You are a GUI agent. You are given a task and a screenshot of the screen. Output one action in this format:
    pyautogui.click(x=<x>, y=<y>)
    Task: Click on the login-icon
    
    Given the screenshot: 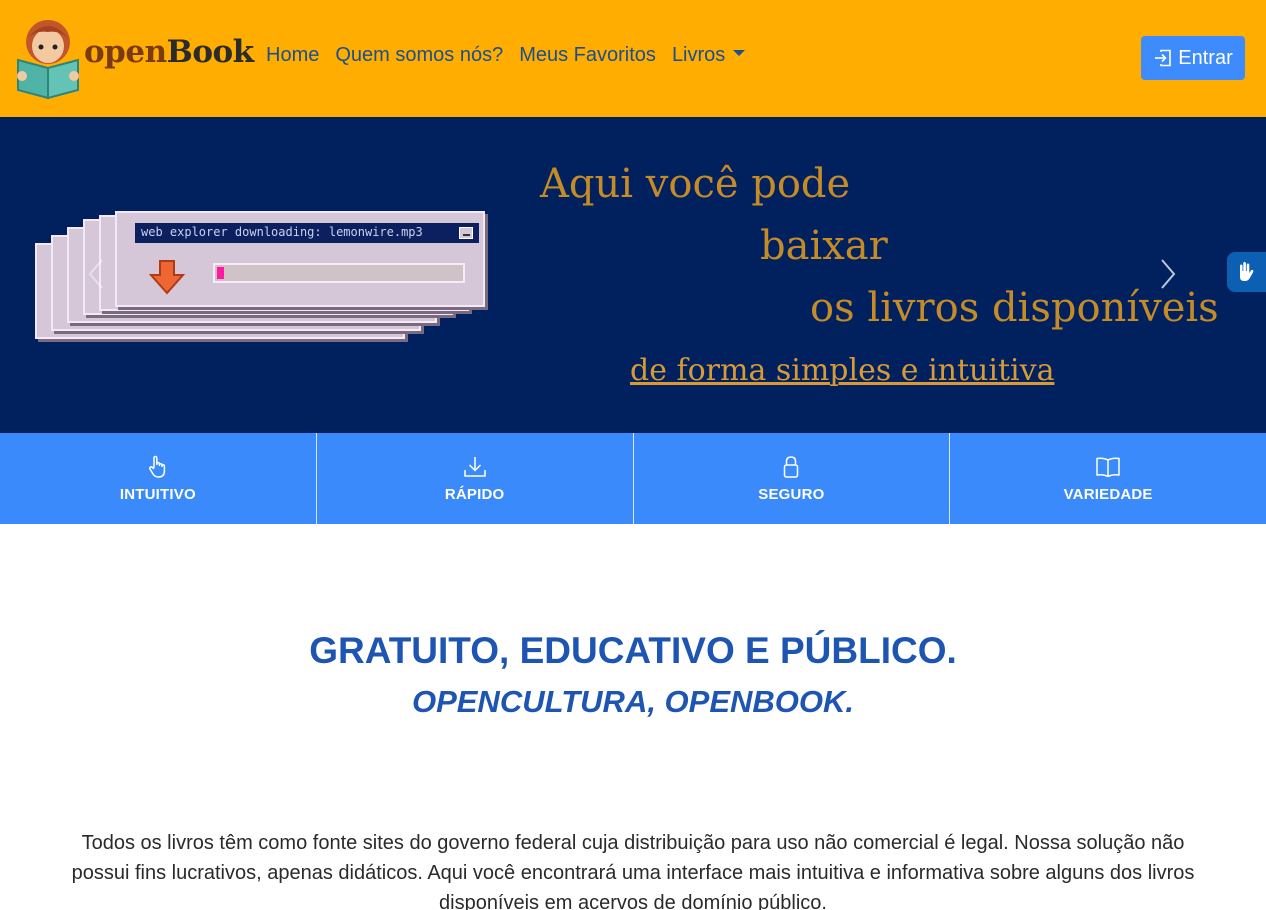 What is the action you would take?
    pyautogui.click(x=1163, y=58)
    